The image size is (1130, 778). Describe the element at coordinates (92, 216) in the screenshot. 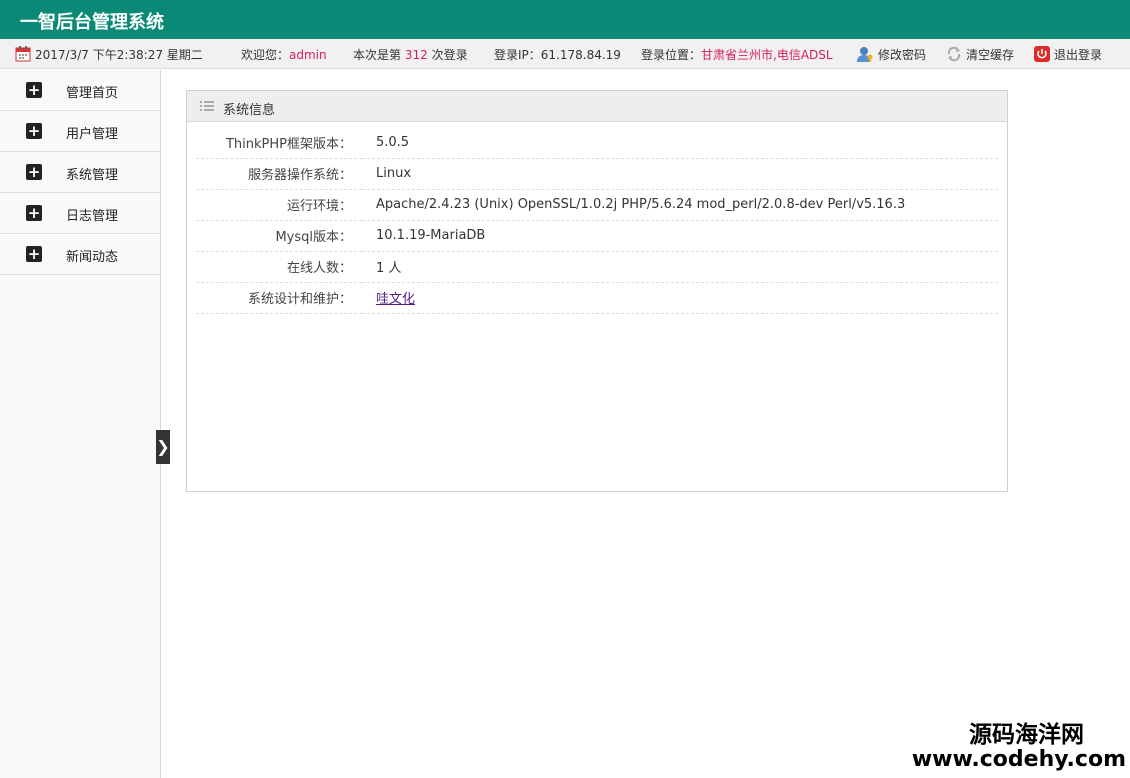

I see `sidebar-item-label: 日志管理` at that location.